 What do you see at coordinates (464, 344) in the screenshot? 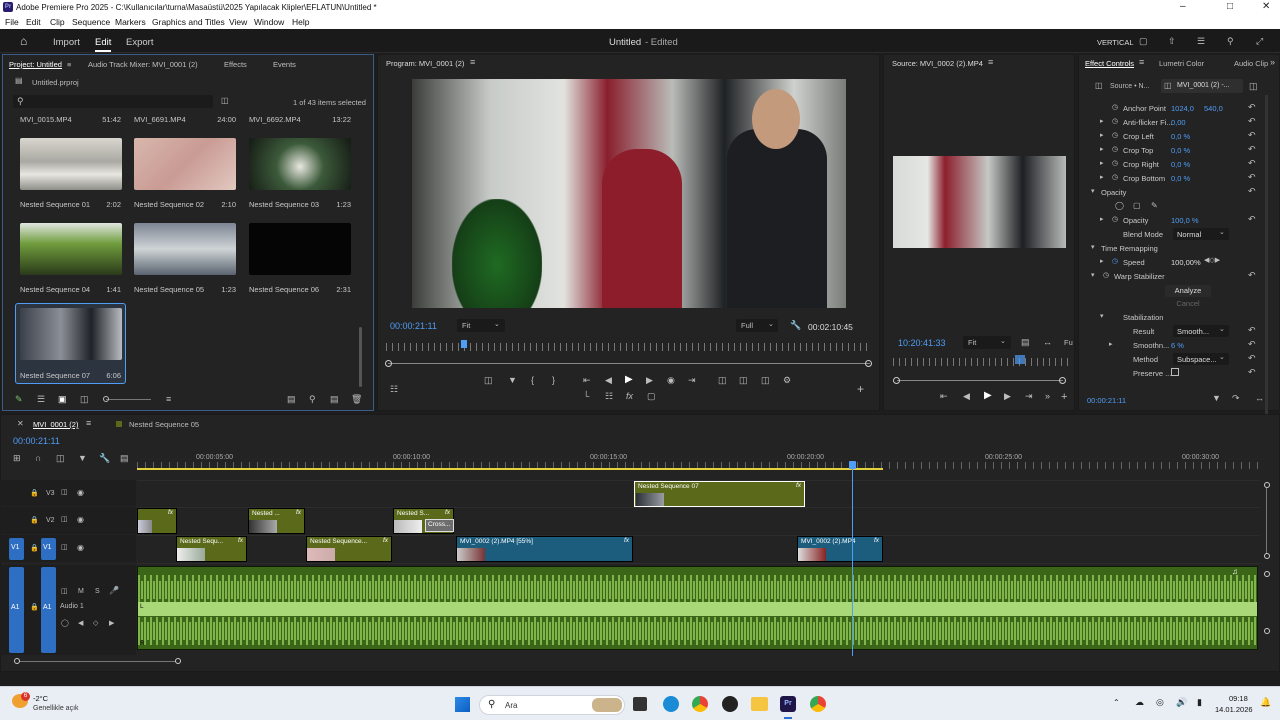
I see `program-playhead` at bounding box center [464, 344].